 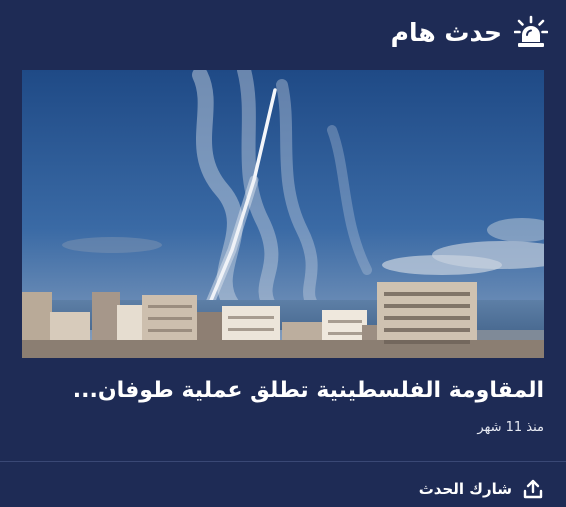 What do you see at coordinates (284, 32) in the screenshot?
I see `card-header: حدث هام` at bounding box center [284, 32].